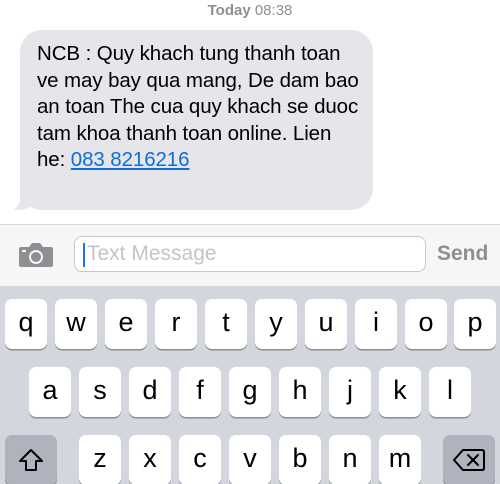 This screenshot has height=484, width=500. I want to click on key-w: w, so click(76, 324).